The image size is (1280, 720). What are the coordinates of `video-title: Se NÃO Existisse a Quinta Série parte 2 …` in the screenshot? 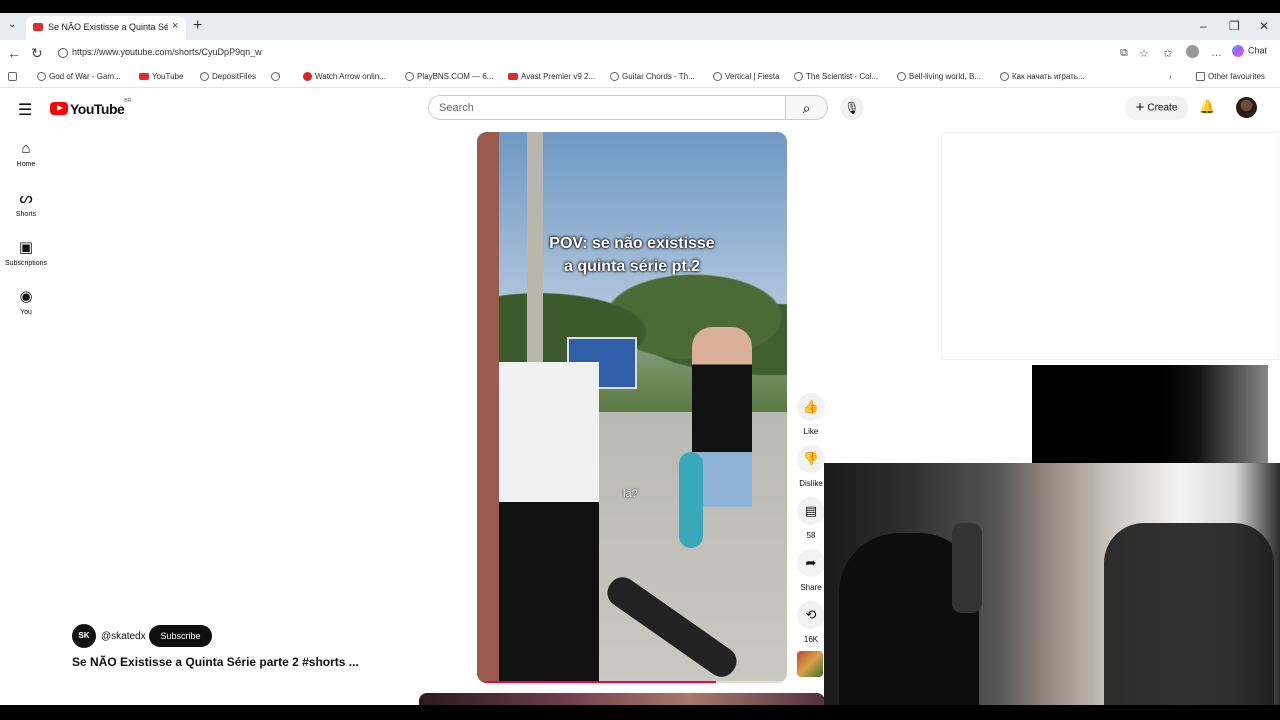 It's located at (215, 662).